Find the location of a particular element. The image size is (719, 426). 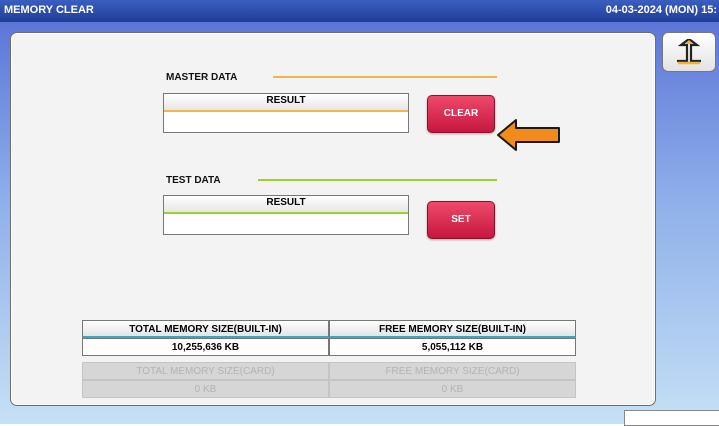

return-arrow-icon is located at coordinates (689, 52).